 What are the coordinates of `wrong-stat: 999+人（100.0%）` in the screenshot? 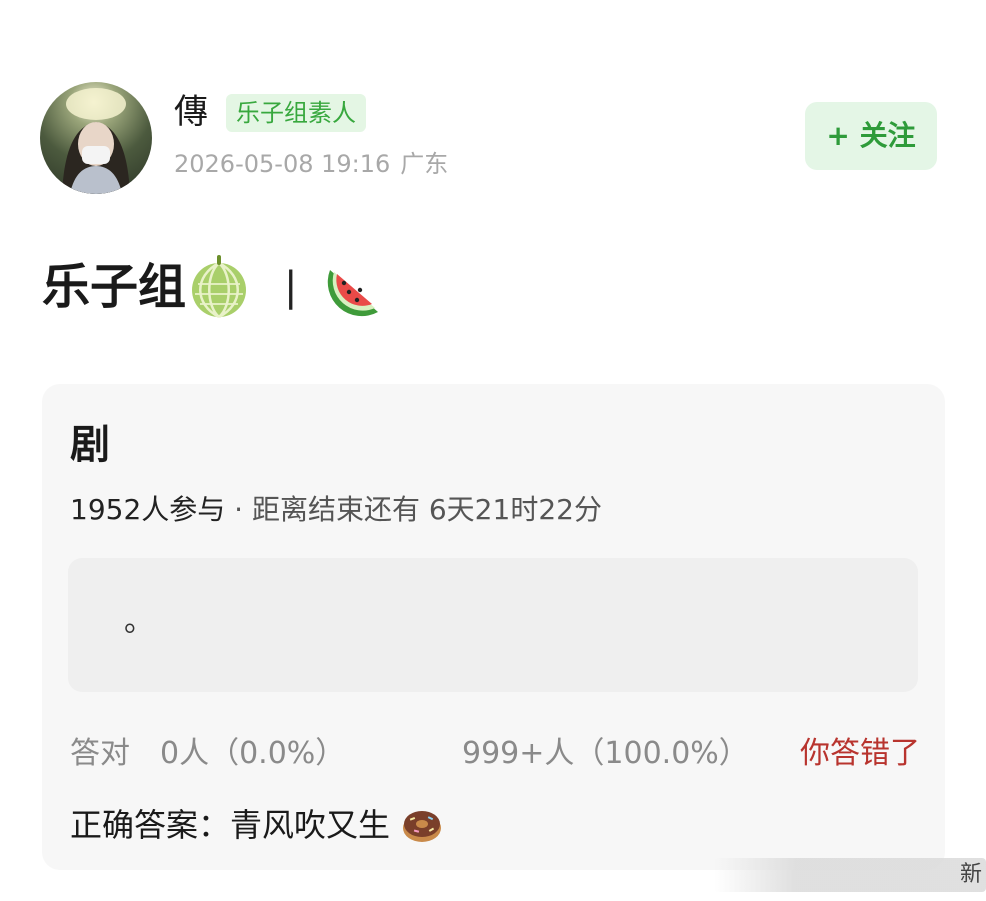 It's located at (605, 753).